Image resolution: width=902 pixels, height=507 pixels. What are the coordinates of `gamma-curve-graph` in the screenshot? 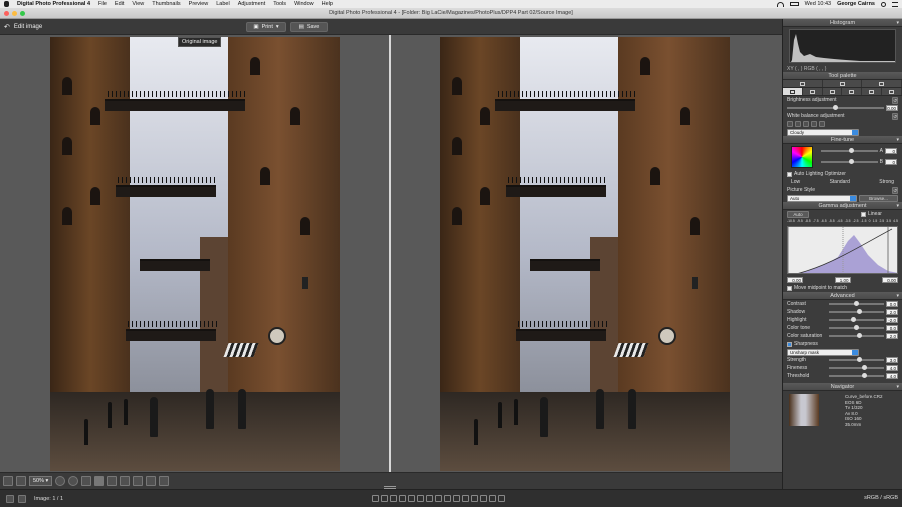 It's located at (843, 250).